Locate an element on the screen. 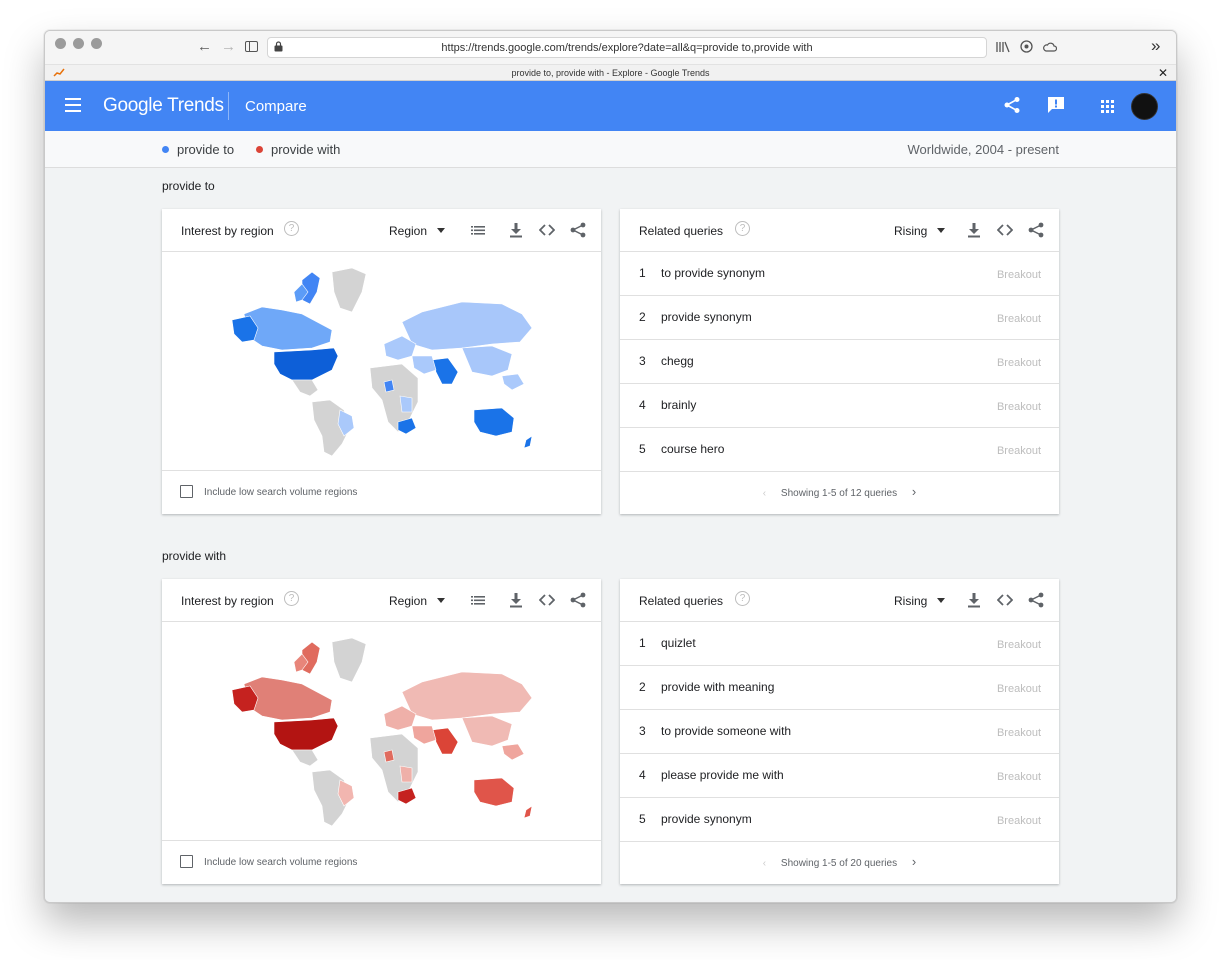  world-map-red is located at coordinates (381, 731).